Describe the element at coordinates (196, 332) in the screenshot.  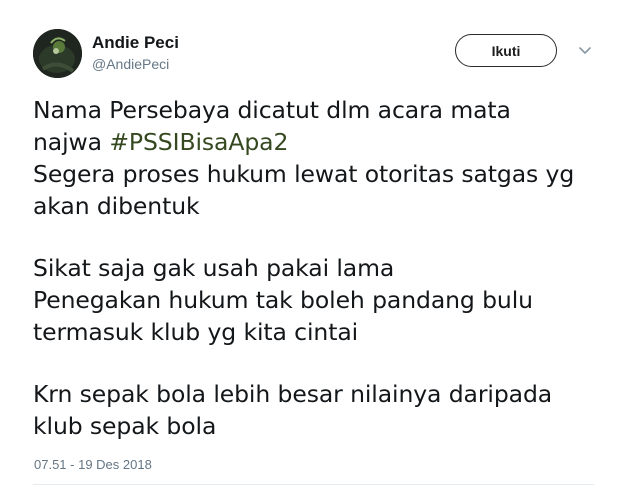
I see `tweet-line: termasuk klub yg kita cintai` at that location.